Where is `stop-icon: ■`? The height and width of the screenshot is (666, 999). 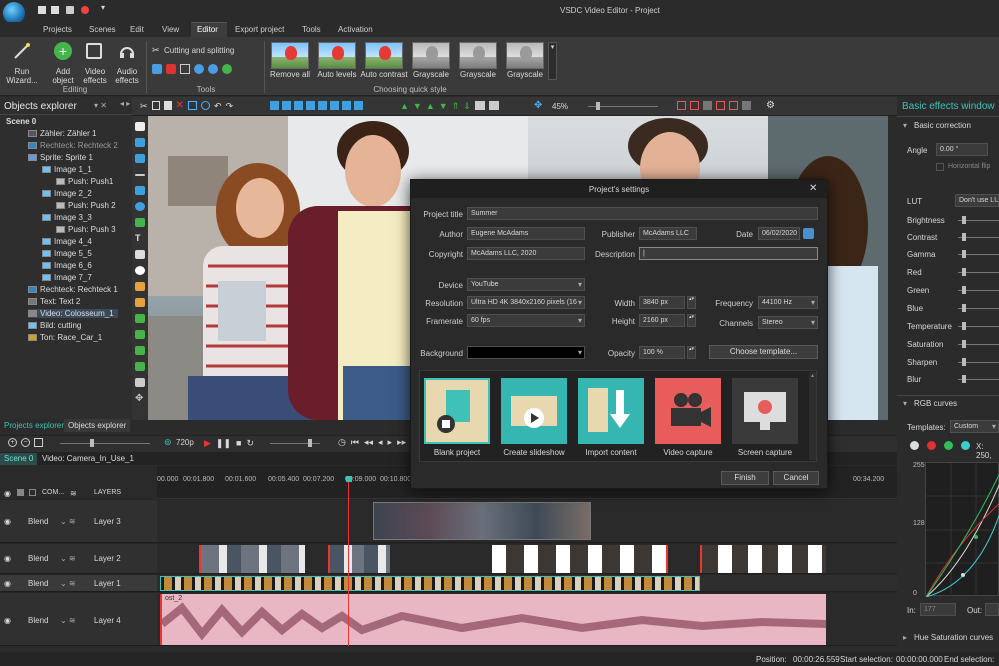 stop-icon: ■ is located at coordinates (238, 443).